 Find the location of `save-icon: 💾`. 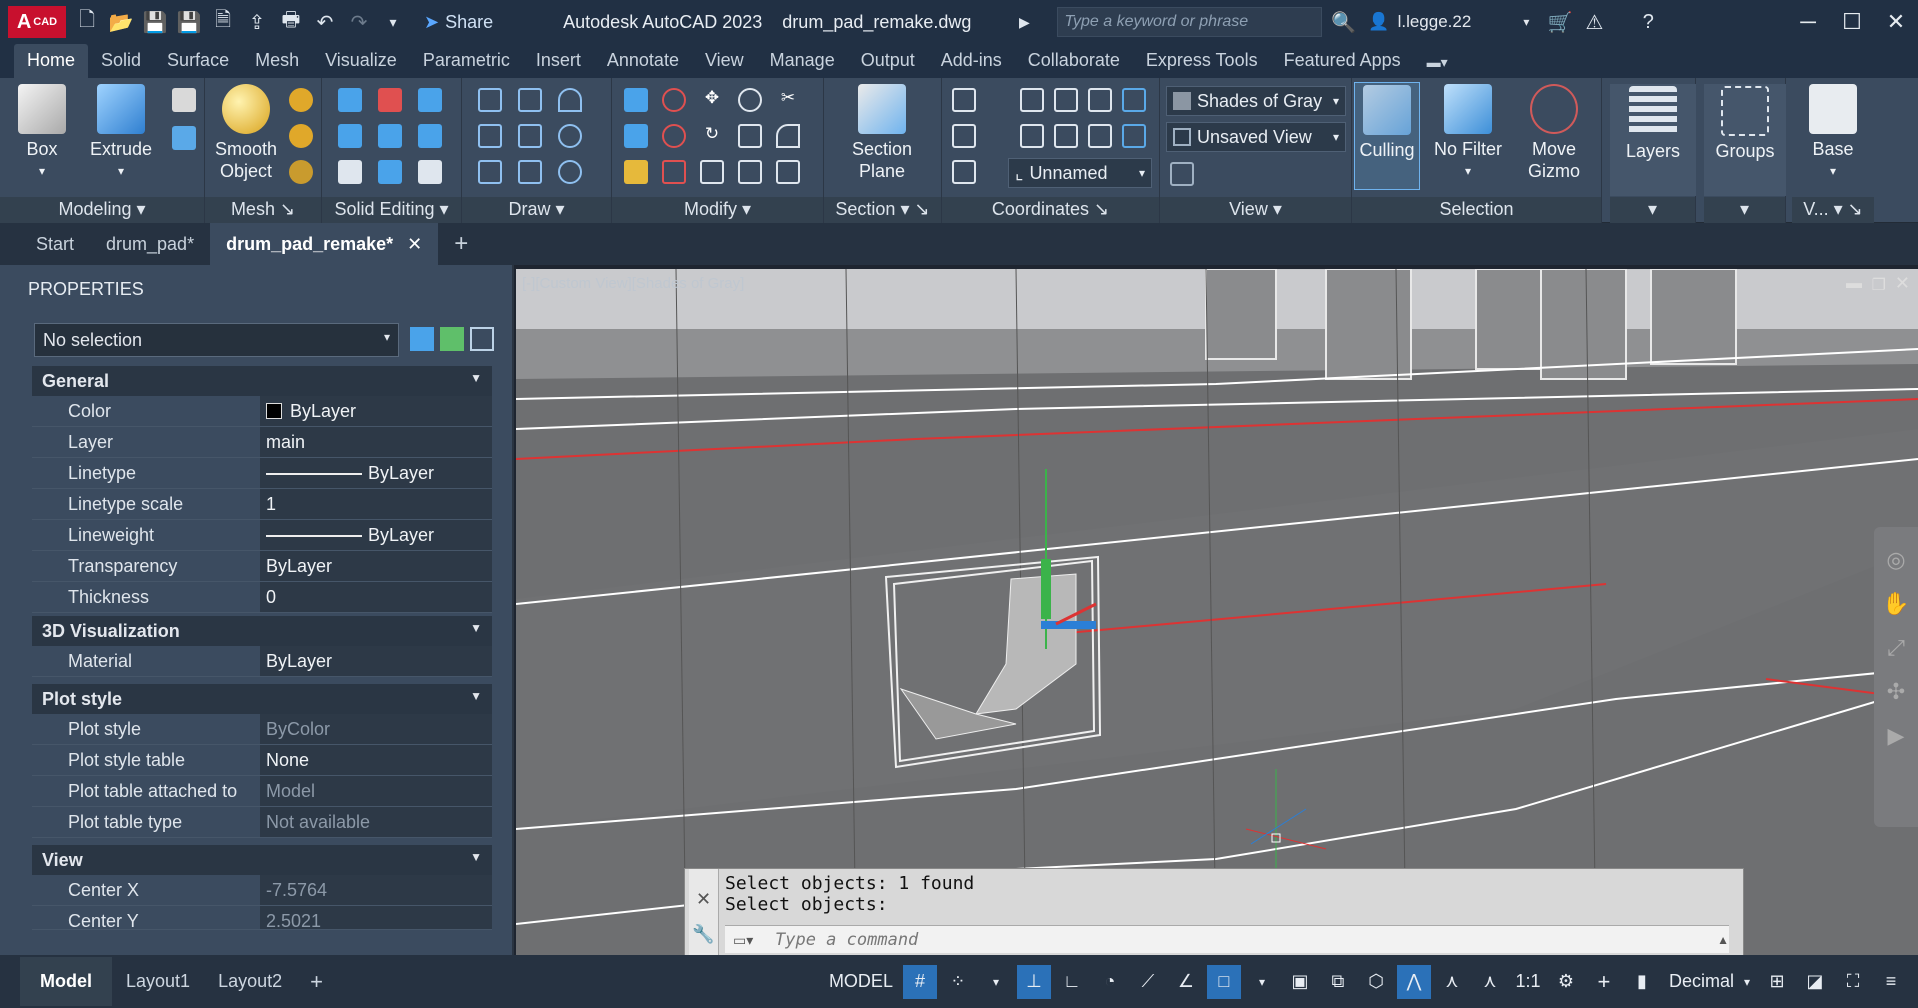

save-icon: 💾 is located at coordinates (155, 22).